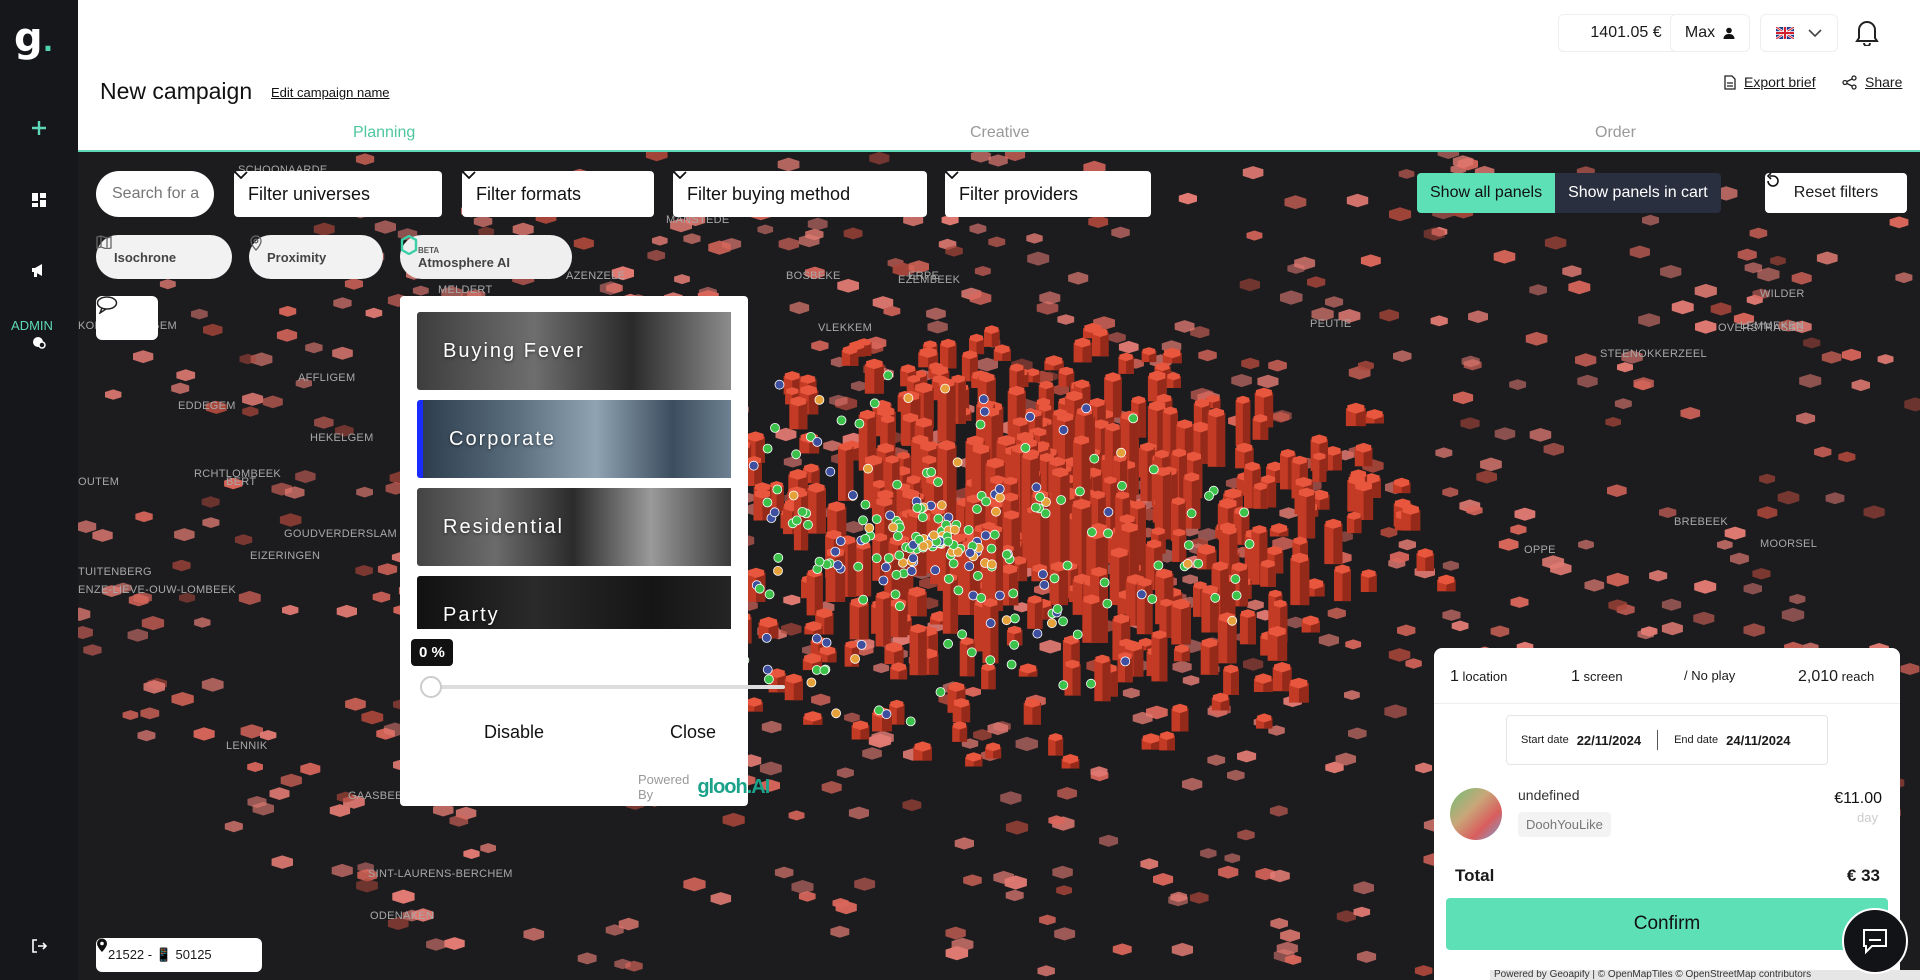 The image size is (1920, 980). What do you see at coordinates (1048, 194) in the screenshot?
I see `filter-providers-dropdown: Filter providers` at bounding box center [1048, 194].